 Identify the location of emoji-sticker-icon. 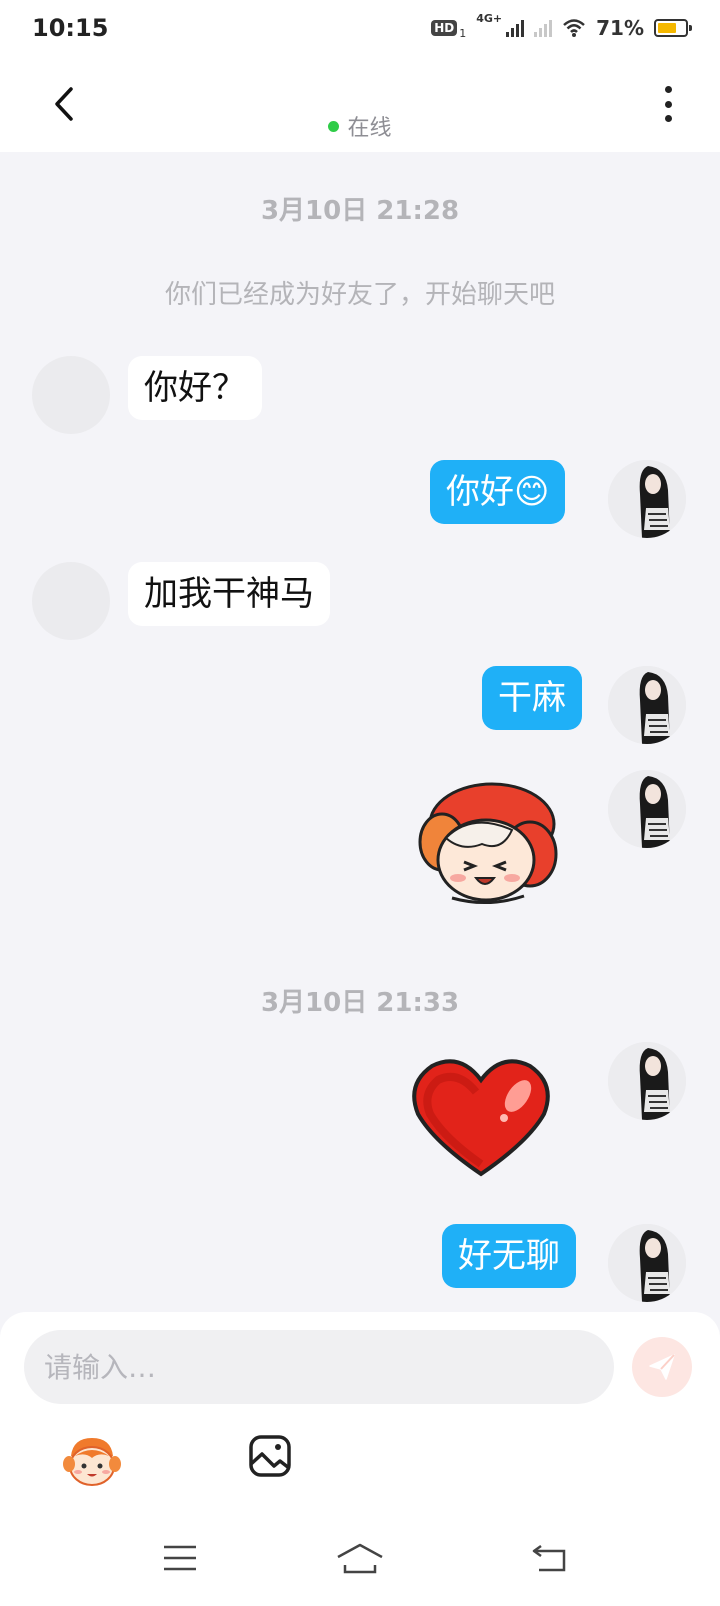
(92, 1462).